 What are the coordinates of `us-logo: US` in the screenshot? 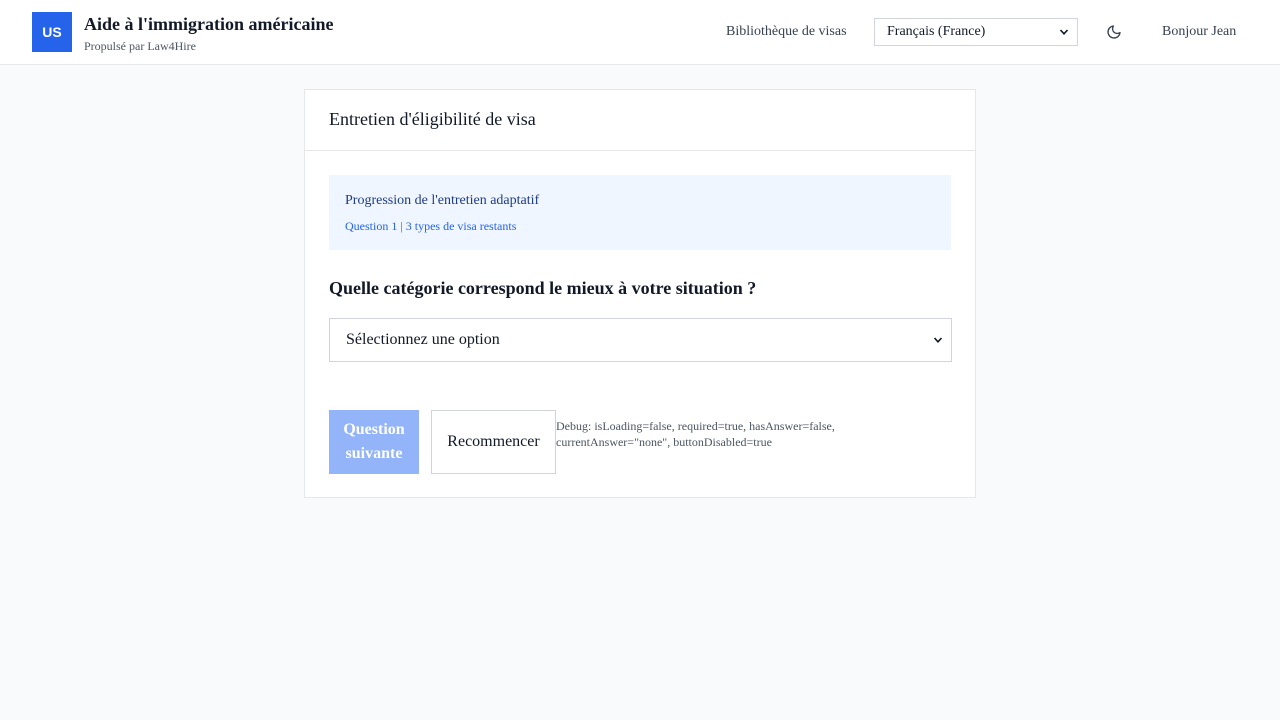 It's located at (52, 32).